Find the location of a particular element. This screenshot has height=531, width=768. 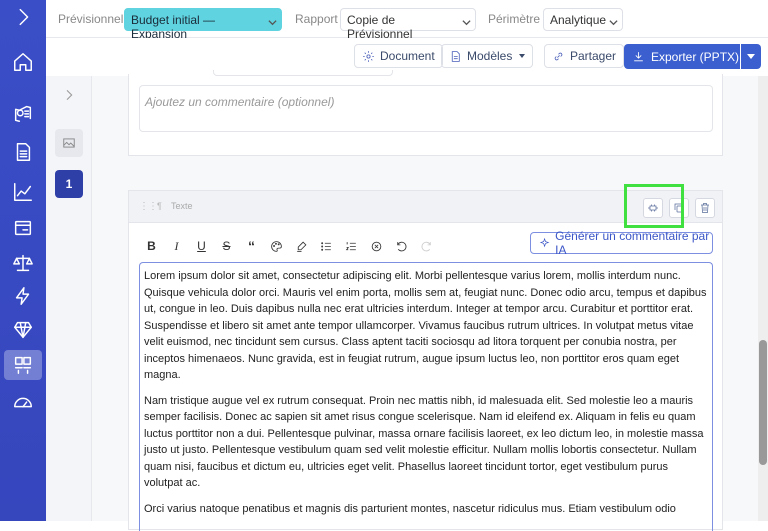

export-button: Exporter (PPTX) is located at coordinates (682, 56).